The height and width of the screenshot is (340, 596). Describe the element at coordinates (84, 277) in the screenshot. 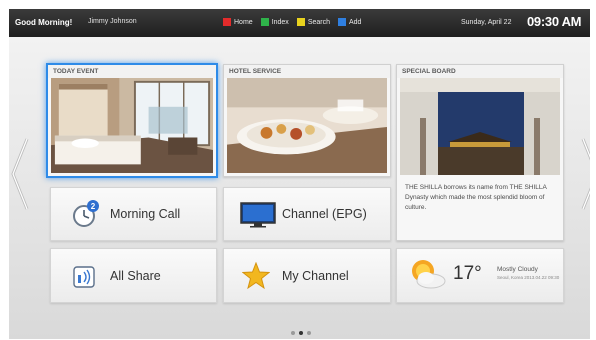

I see `all-share-icon` at that location.